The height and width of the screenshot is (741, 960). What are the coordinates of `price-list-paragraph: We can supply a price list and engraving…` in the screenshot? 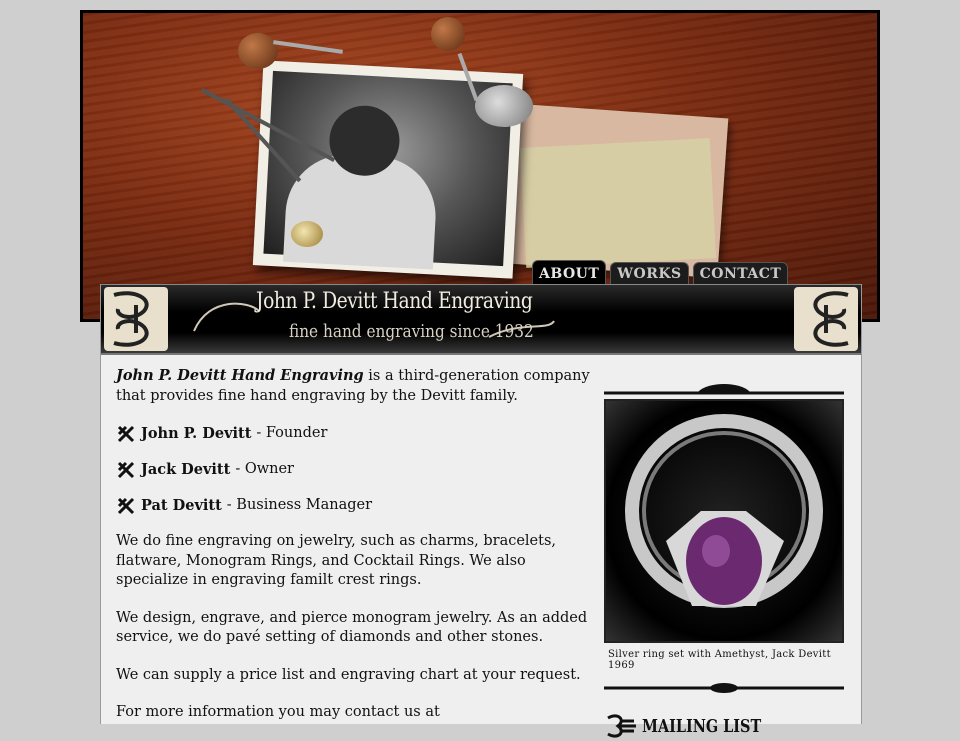 It's located at (348, 674).